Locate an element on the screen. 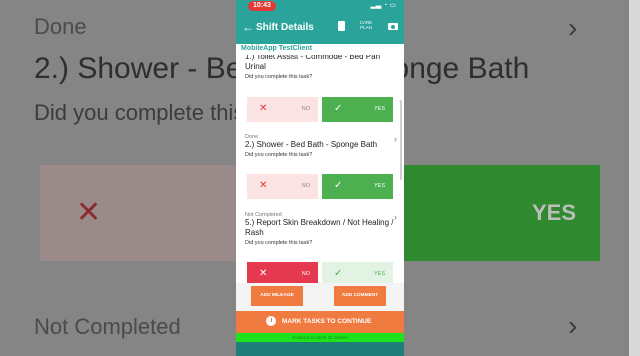  system-nav-bar is located at coordinates (320, 349).